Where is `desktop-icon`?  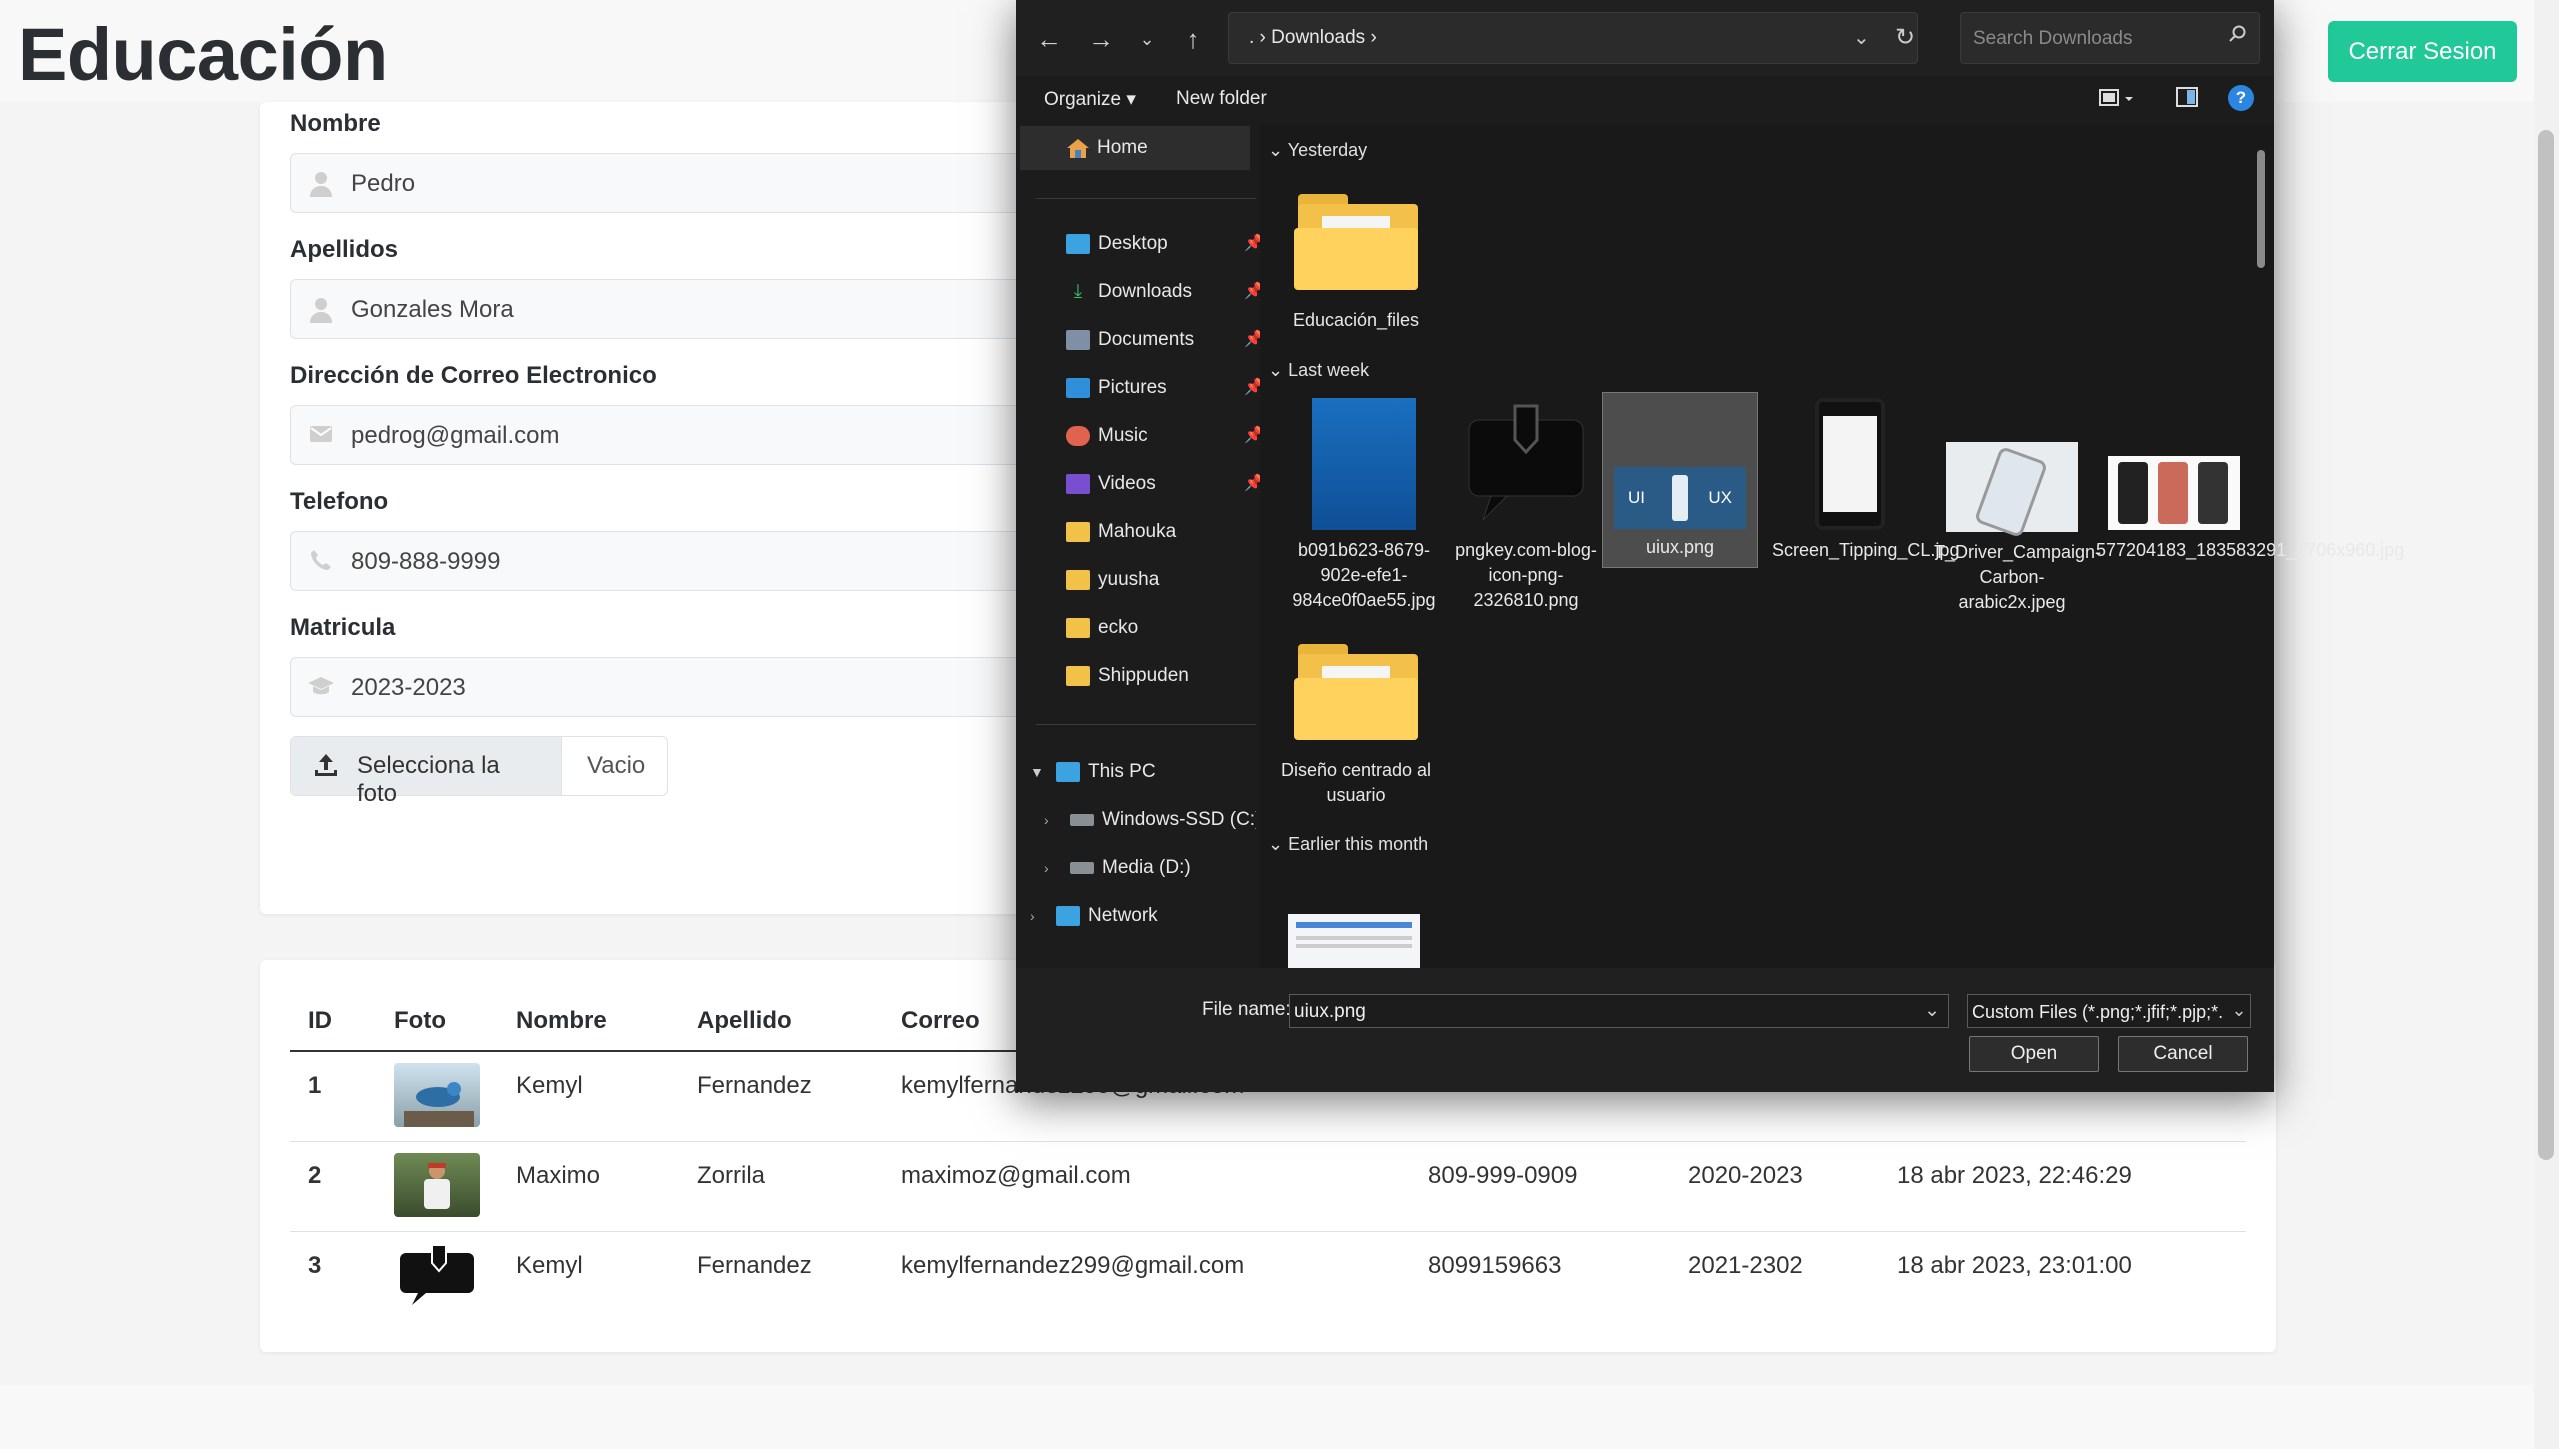
desktop-icon is located at coordinates (1078, 243).